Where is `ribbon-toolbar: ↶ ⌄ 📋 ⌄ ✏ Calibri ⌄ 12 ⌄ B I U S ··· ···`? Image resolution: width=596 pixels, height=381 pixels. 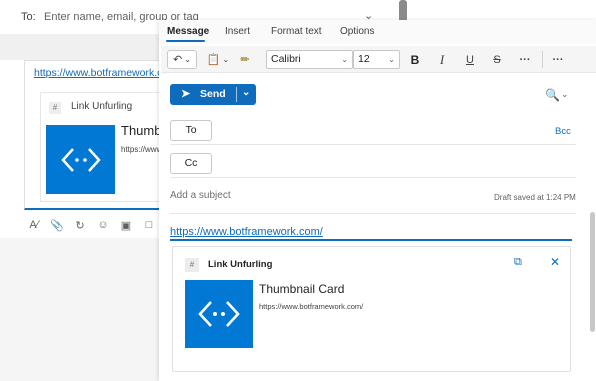 ribbon-toolbar: ↶ ⌄ 📋 ⌄ ✏ Calibri ⌄ 12 ⌄ B I U S ··· ··· is located at coordinates (378, 59).